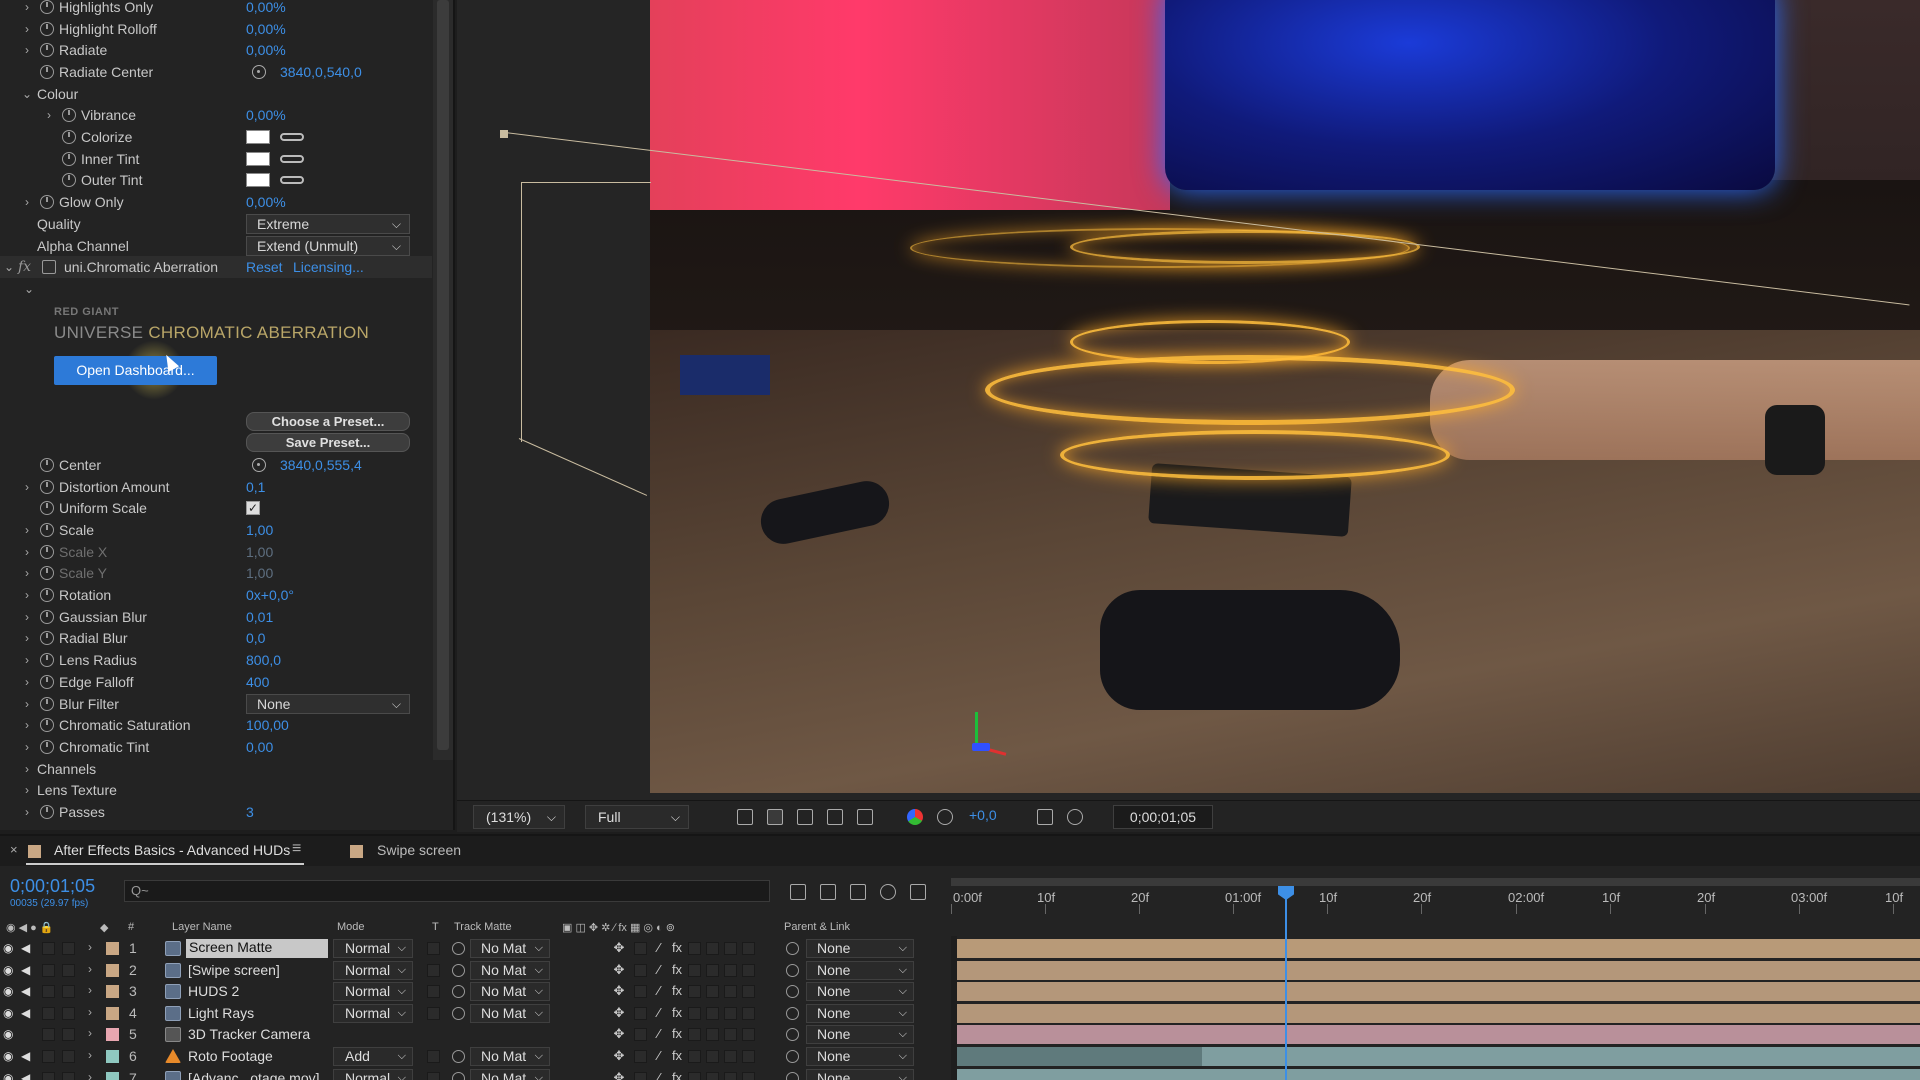 This screenshot has width=1920, height=1080. I want to click on property-row-colour: ⌄ Colour, so click(215, 94).